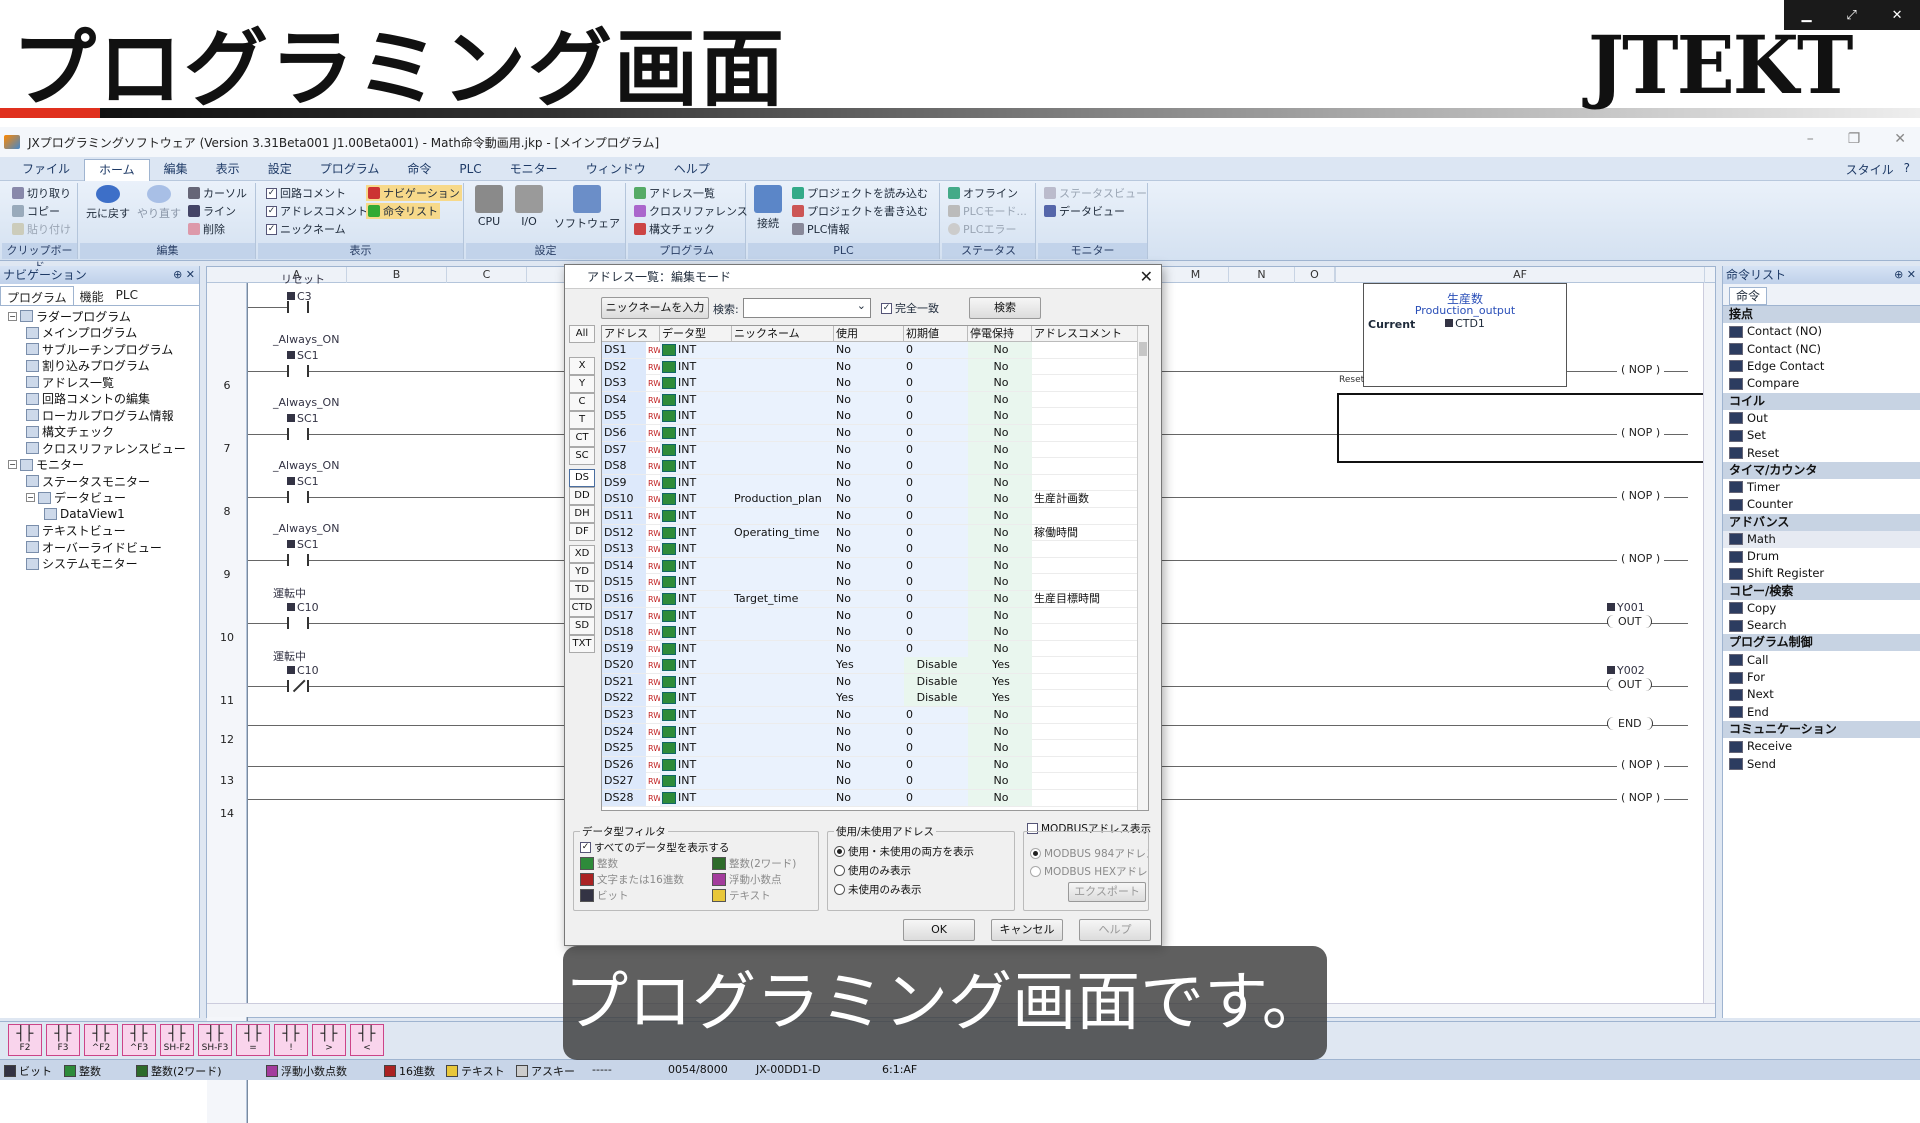 This screenshot has width=1920, height=1123. Describe the element at coordinates (212, 211) in the screenshot. I see `line-button: ライン` at that location.